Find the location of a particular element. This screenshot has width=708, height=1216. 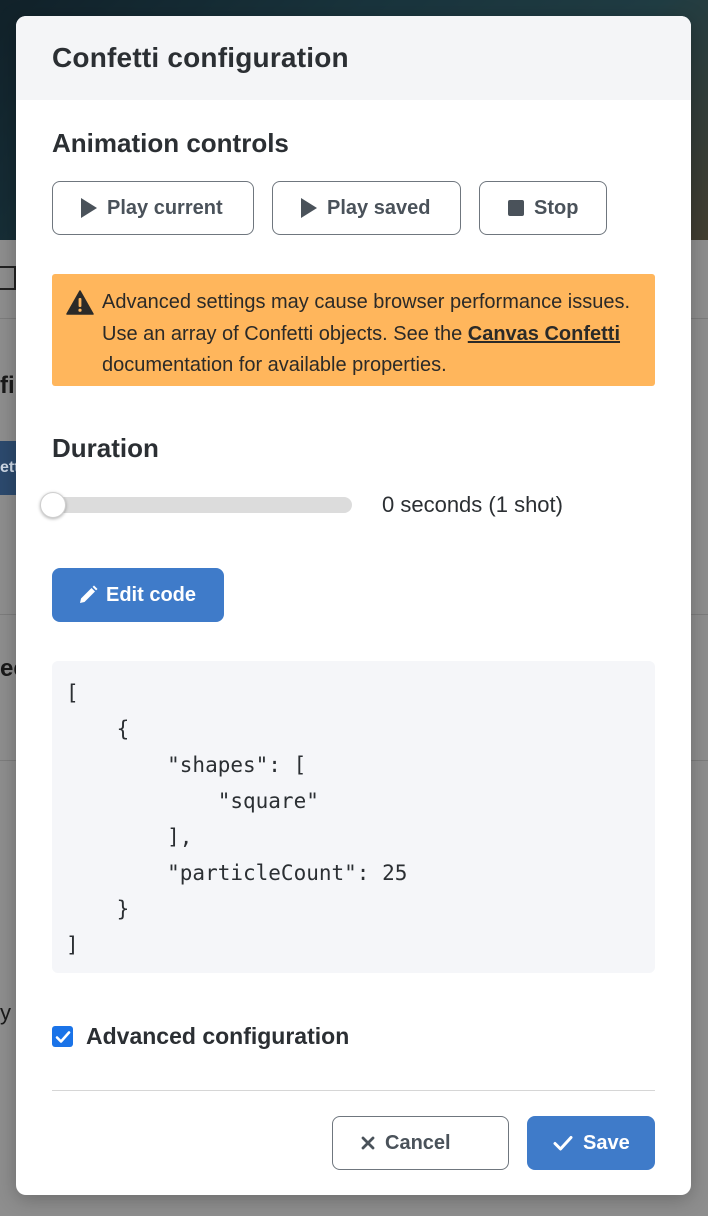

slider-thumb is located at coordinates (53, 505).